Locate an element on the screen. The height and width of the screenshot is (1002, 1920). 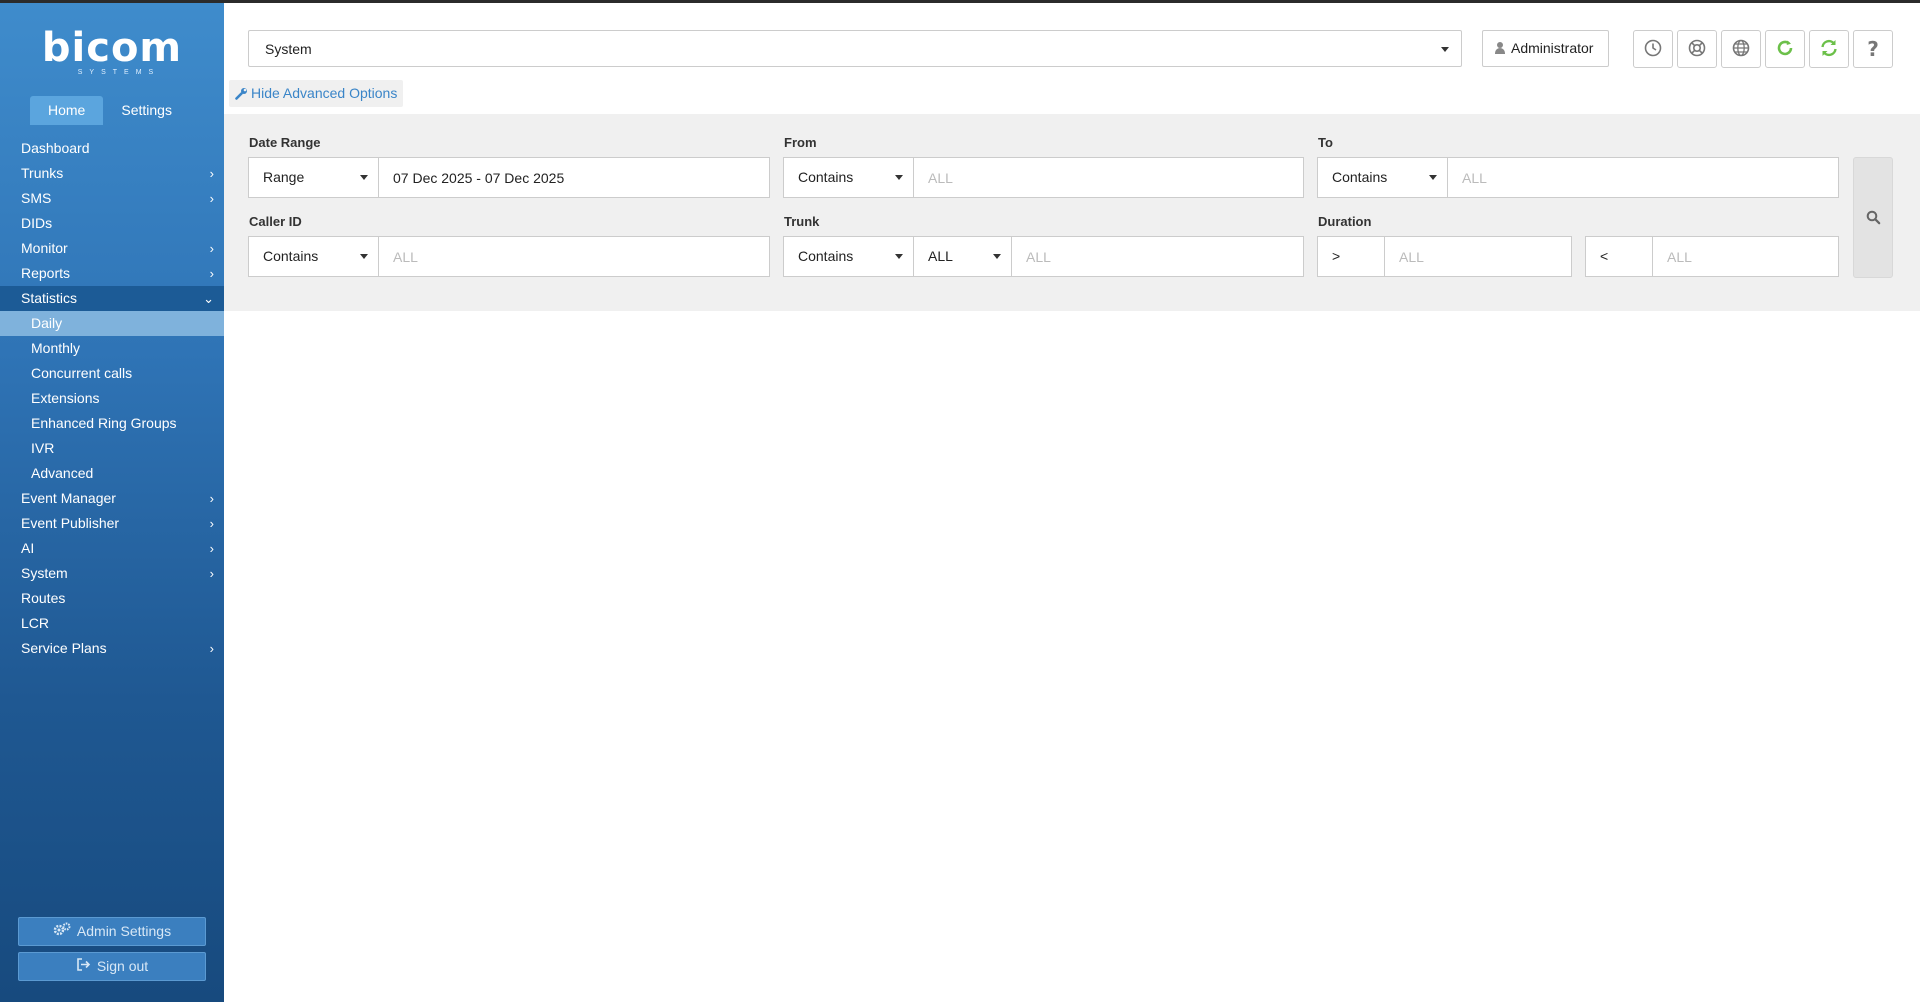
duration-min-input is located at coordinates (1478, 256).